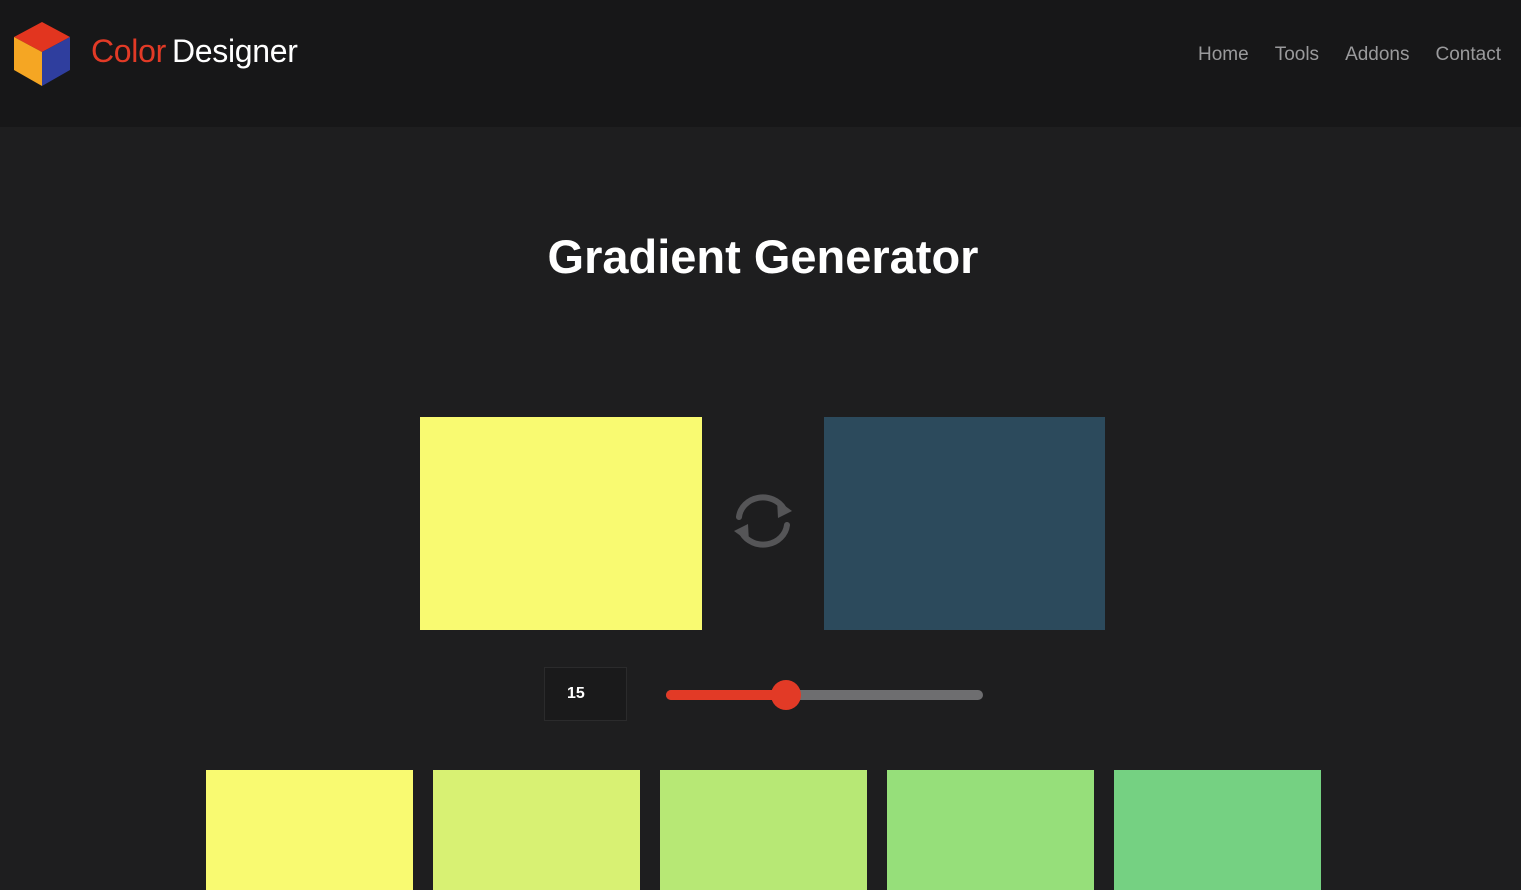 The height and width of the screenshot is (890, 1521). What do you see at coordinates (561, 523) in the screenshot?
I see `start-color-picker` at bounding box center [561, 523].